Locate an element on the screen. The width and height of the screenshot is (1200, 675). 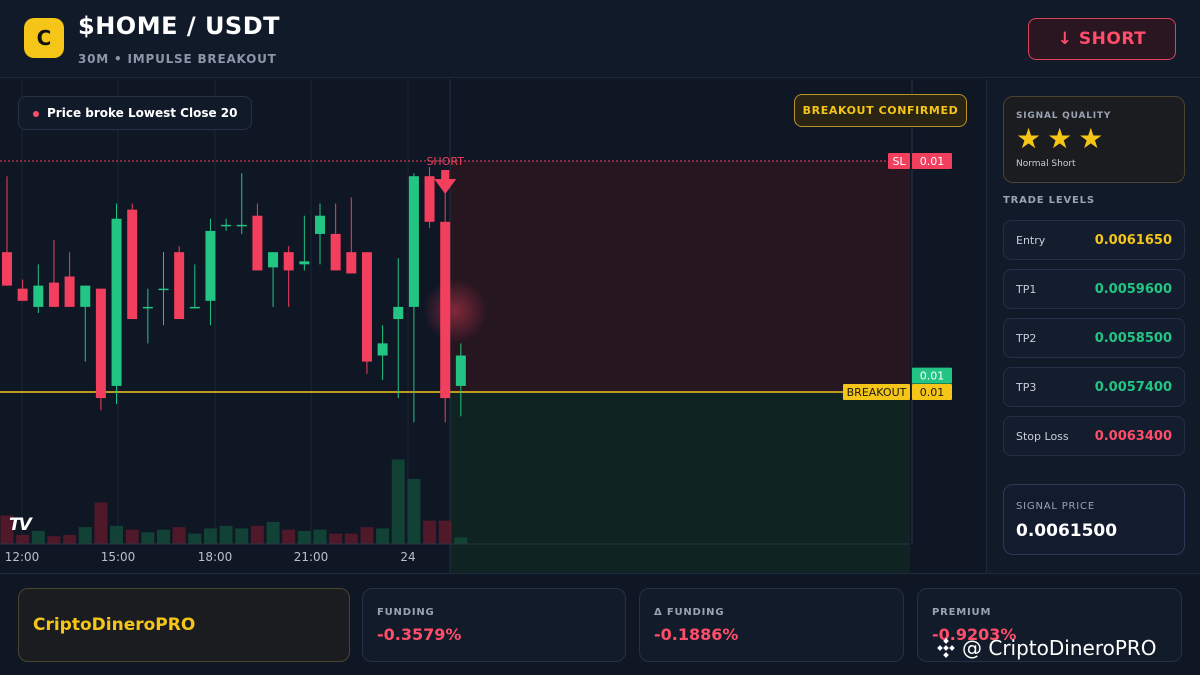
signal-price-card: SIGNAL PRICE 0.0061500 is located at coordinates (1094, 519).